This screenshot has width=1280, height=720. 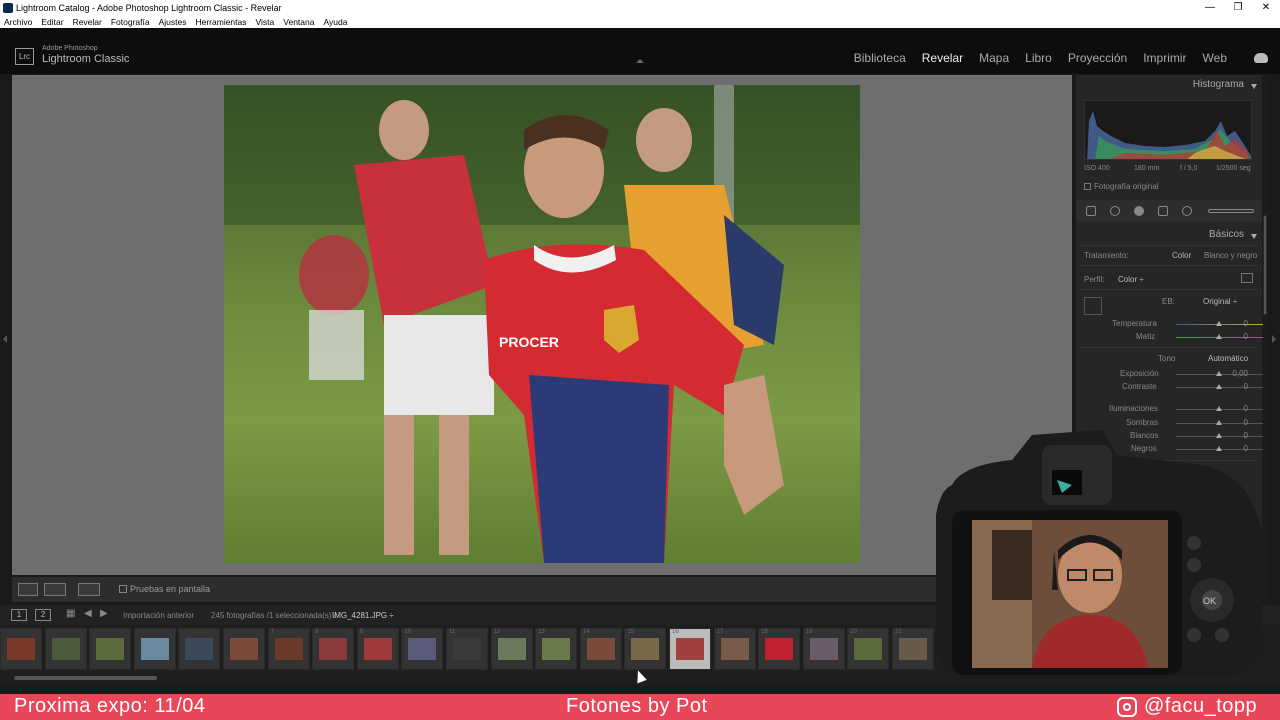 I want to click on menu-ayuda: Ayuda, so click(x=335, y=22).